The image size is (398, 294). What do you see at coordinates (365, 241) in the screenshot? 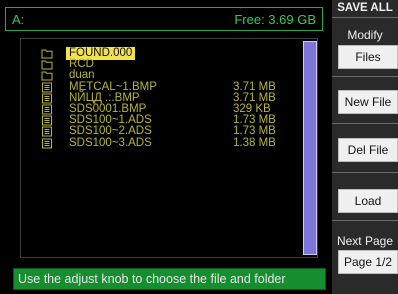
I see `next-page-label: Next Page` at bounding box center [365, 241].